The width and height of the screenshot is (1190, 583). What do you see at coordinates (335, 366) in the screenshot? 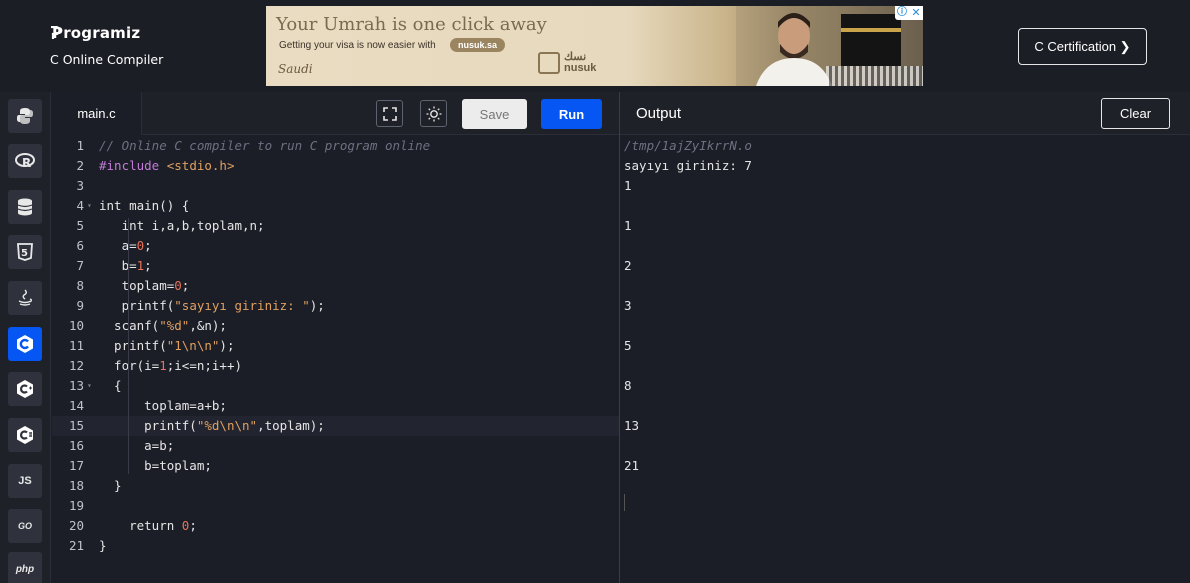
I see `code-line: 12 for(i=1;i<=n;i++)` at bounding box center [335, 366].